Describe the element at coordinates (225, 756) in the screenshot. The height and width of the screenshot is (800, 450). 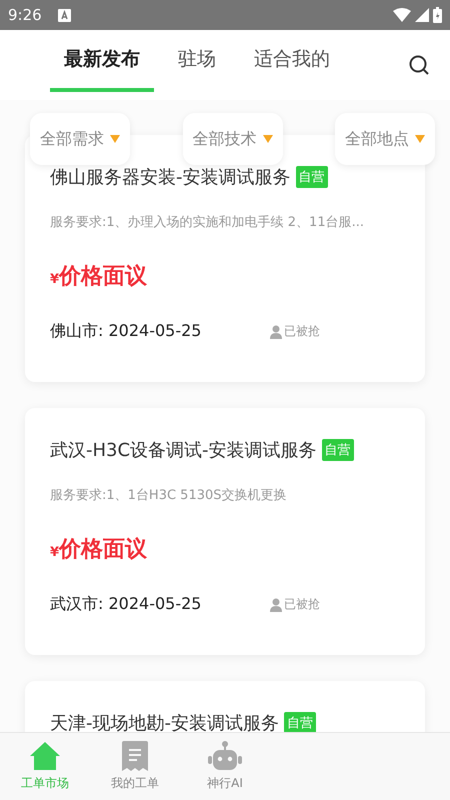
I see `robot-icon` at that location.